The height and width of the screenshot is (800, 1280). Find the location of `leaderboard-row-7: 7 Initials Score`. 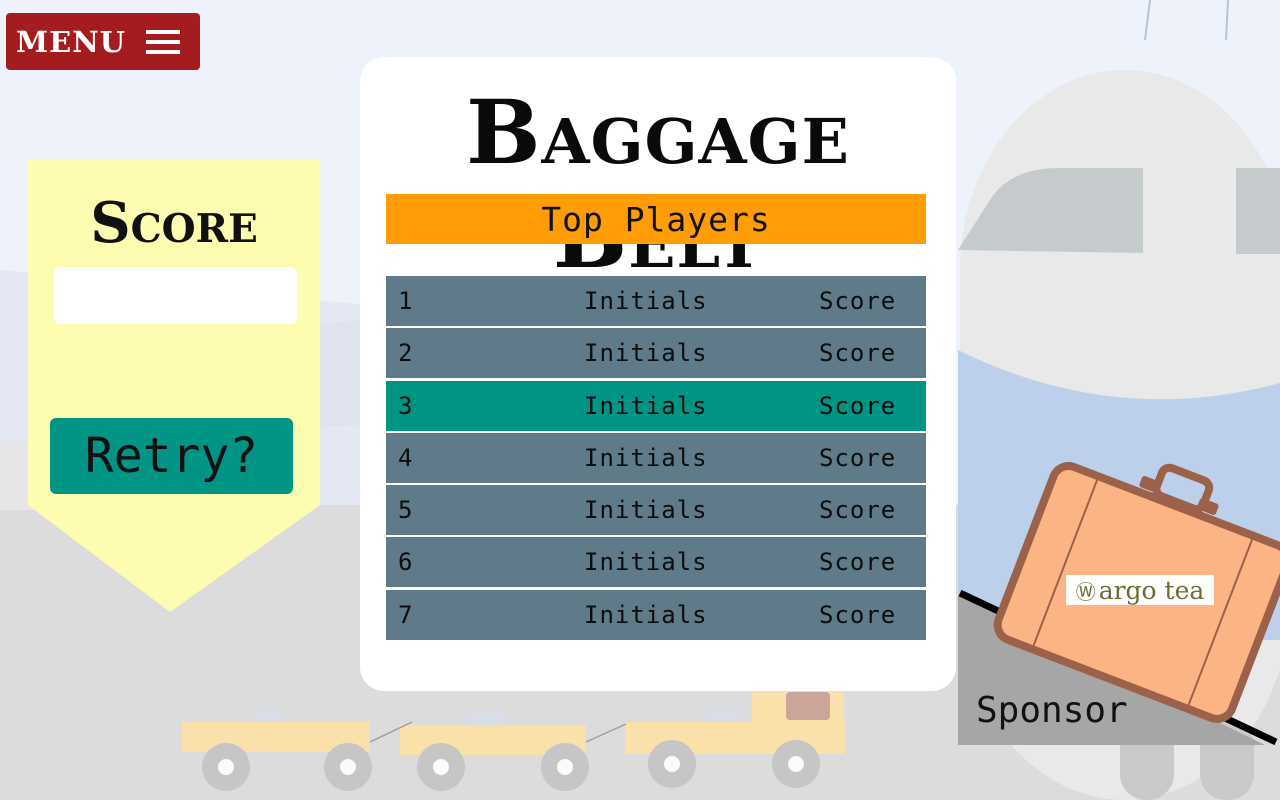

leaderboard-row-7: 7 Initials Score is located at coordinates (656, 614).